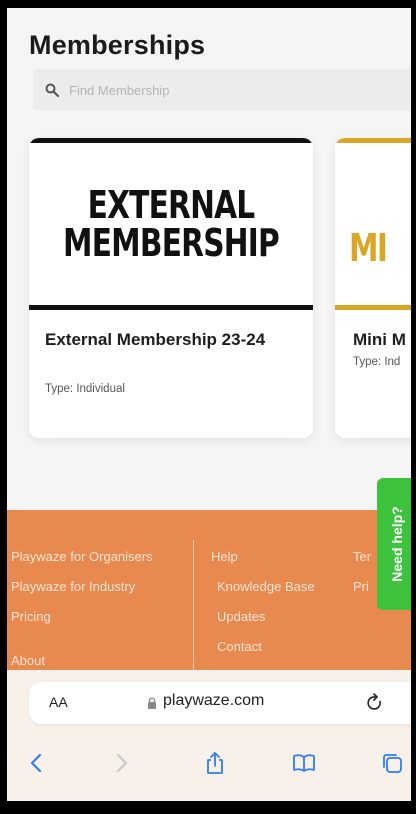 Image resolution: width=416 pixels, height=814 pixels. Describe the element at coordinates (214, 700) in the screenshot. I see `url-text: playwaze.com` at that location.